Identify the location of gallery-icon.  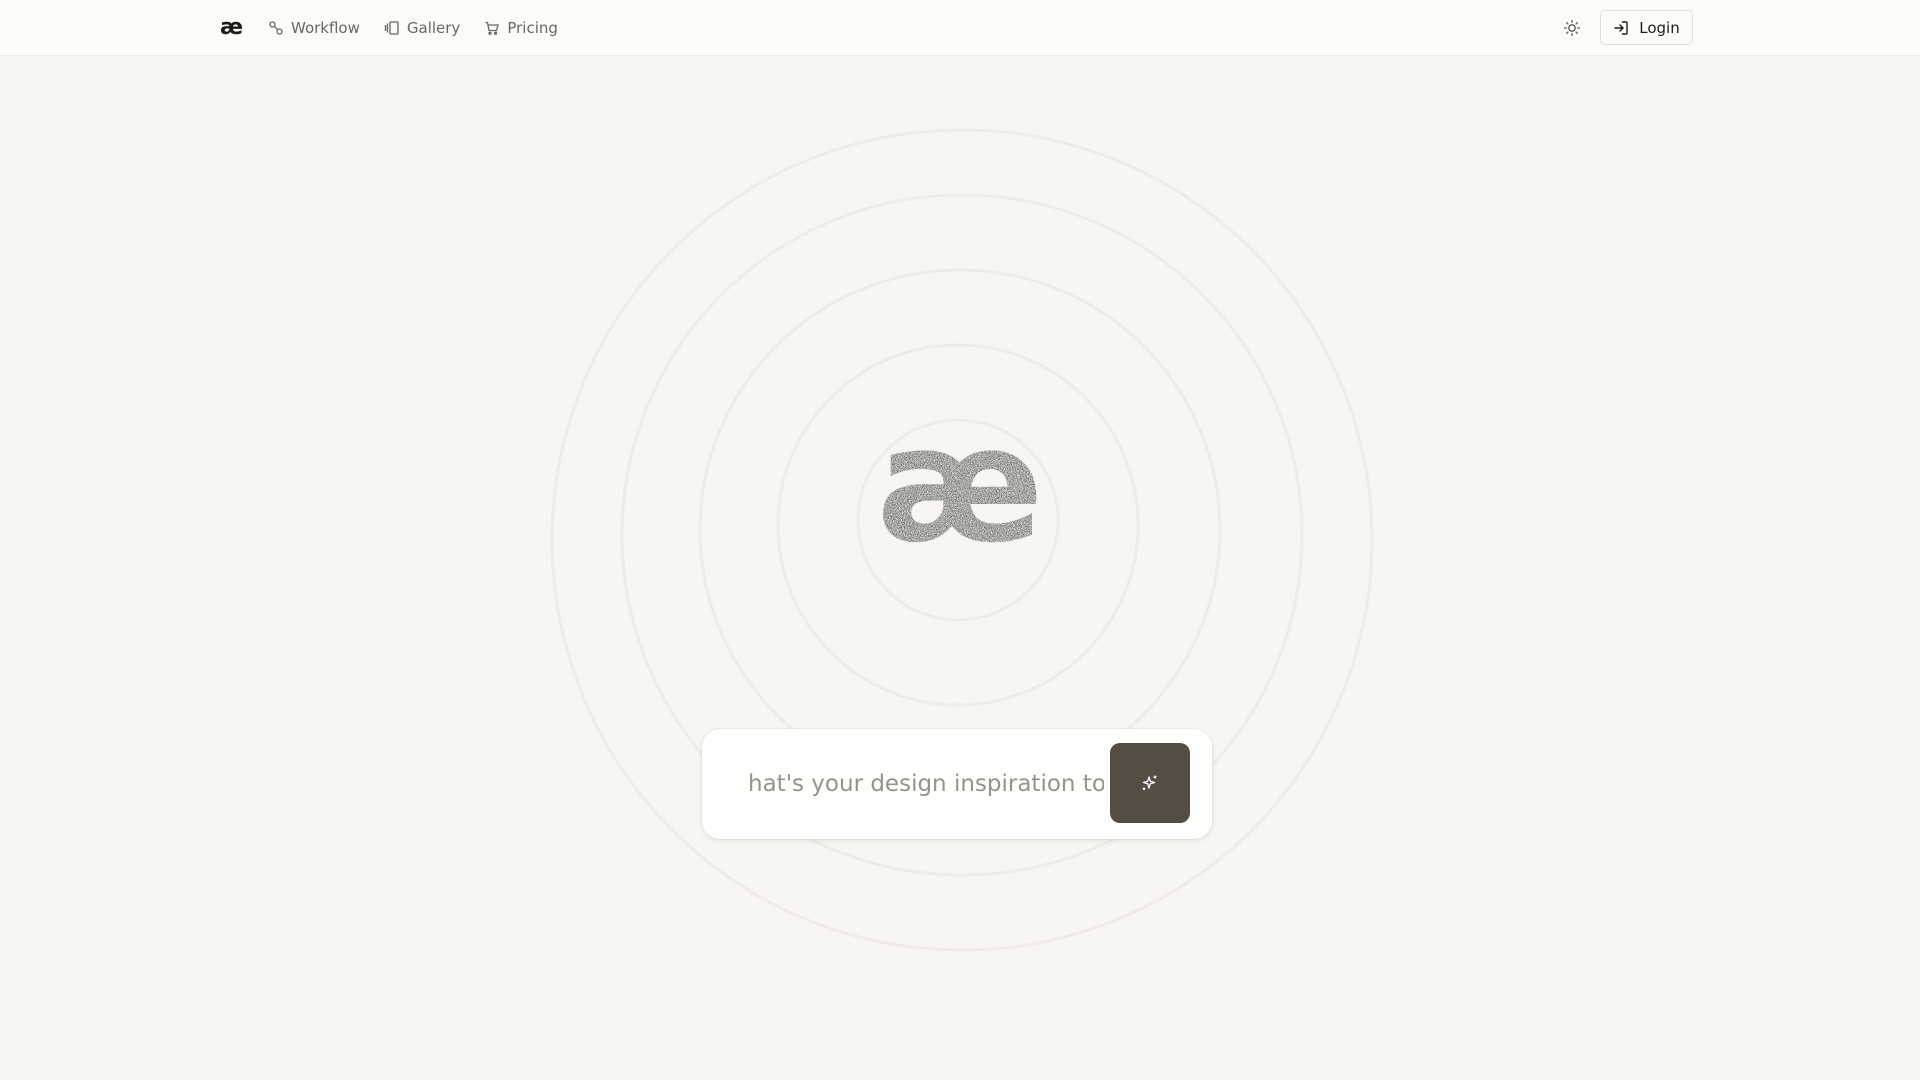
(391, 28).